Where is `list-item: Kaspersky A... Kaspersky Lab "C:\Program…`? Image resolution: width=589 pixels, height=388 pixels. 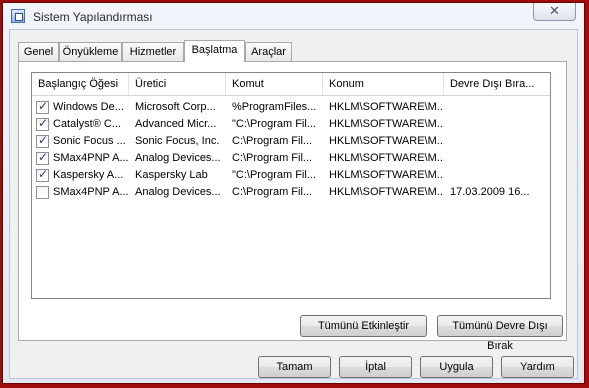
list-item: Kaspersky A... Kaspersky Lab "C:\Program… is located at coordinates (291, 175).